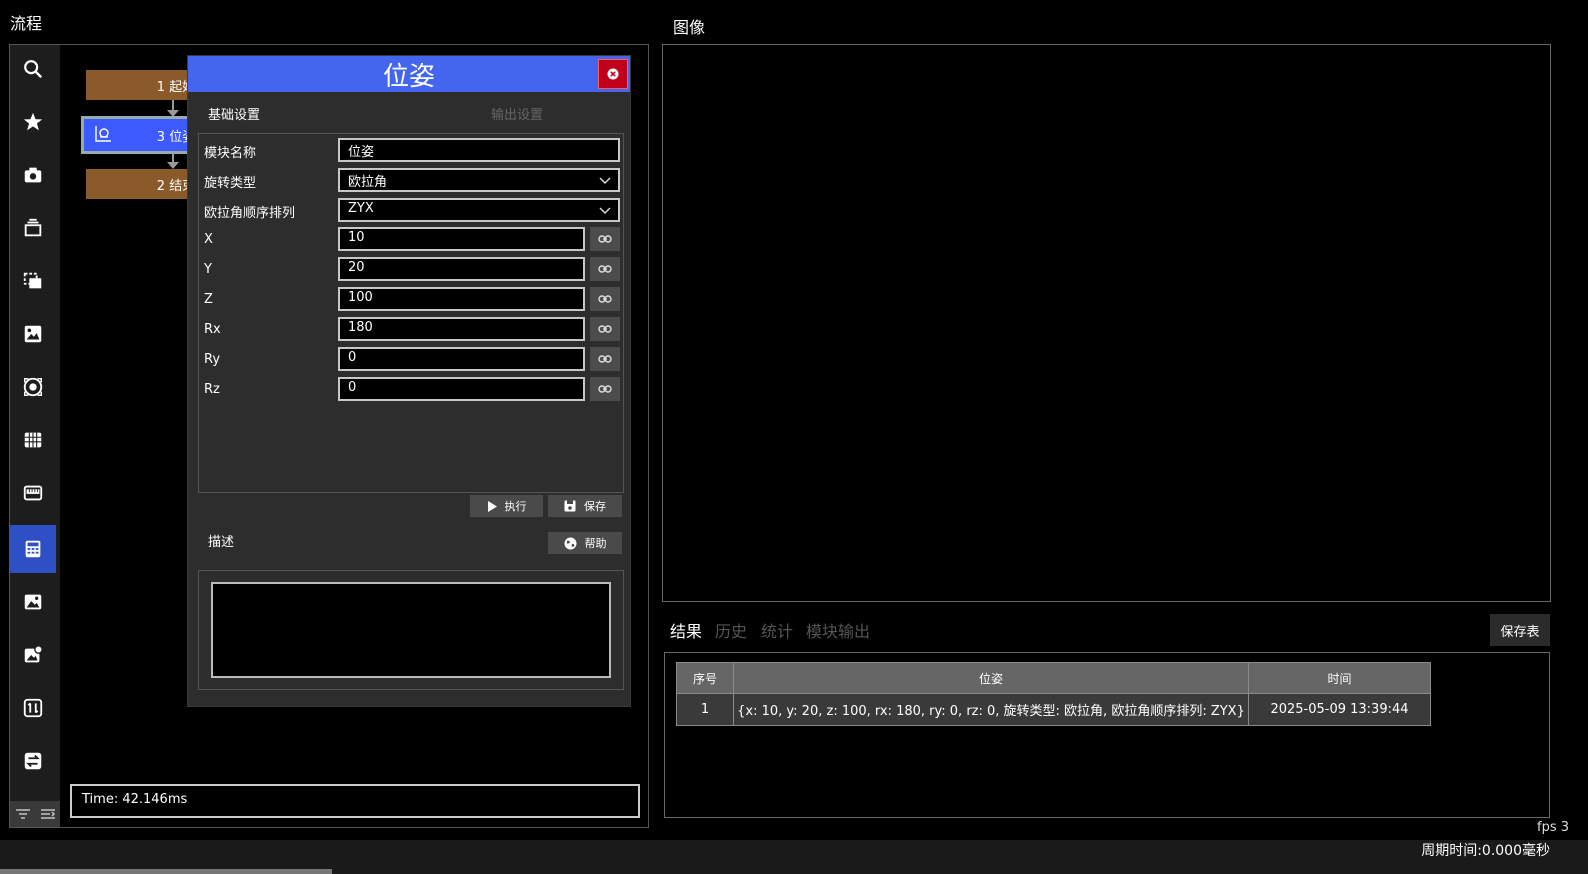  I want to click on star-icon, so click(33, 122).